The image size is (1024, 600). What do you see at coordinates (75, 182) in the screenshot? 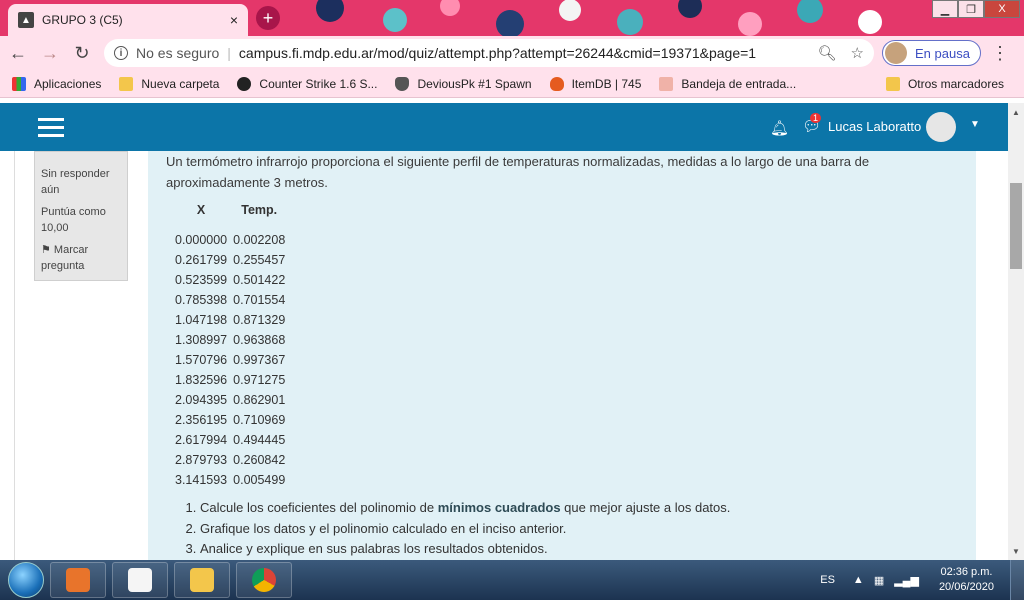
I see `question-status: Sin responder aún` at bounding box center [75, 182].